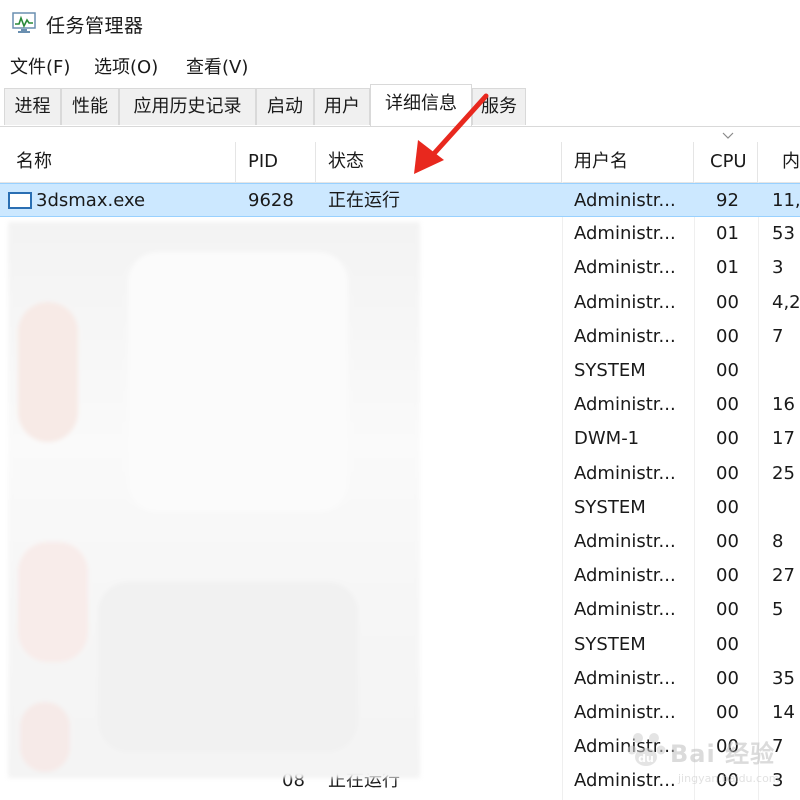 The width and height of the screenshot is (800, 800). What do you see at coordinates (499, 106) in the screenshot?
I see `tab-services: 服务` at bounding box center [499, 106].